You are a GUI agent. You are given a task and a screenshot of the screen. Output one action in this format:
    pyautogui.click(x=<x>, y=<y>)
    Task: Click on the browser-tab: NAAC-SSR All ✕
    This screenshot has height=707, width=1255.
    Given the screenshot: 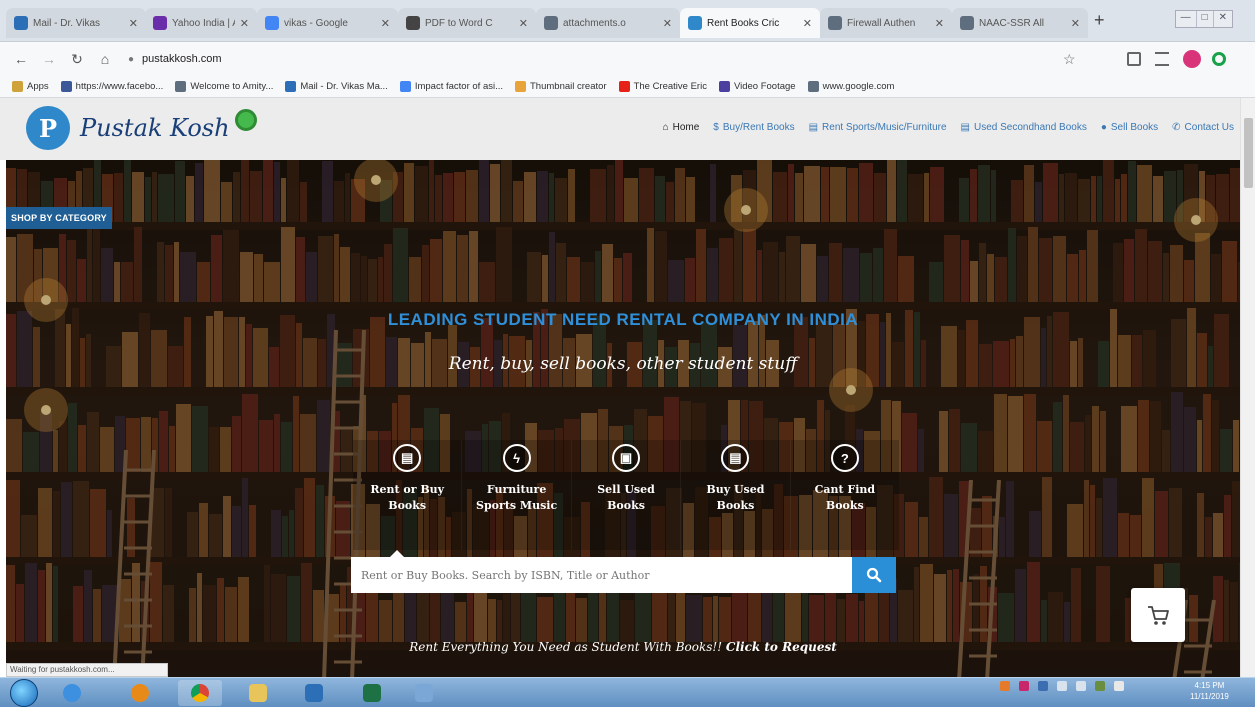 What is the action you would take?
    pyautogui.click(x=1020, y=23)
    